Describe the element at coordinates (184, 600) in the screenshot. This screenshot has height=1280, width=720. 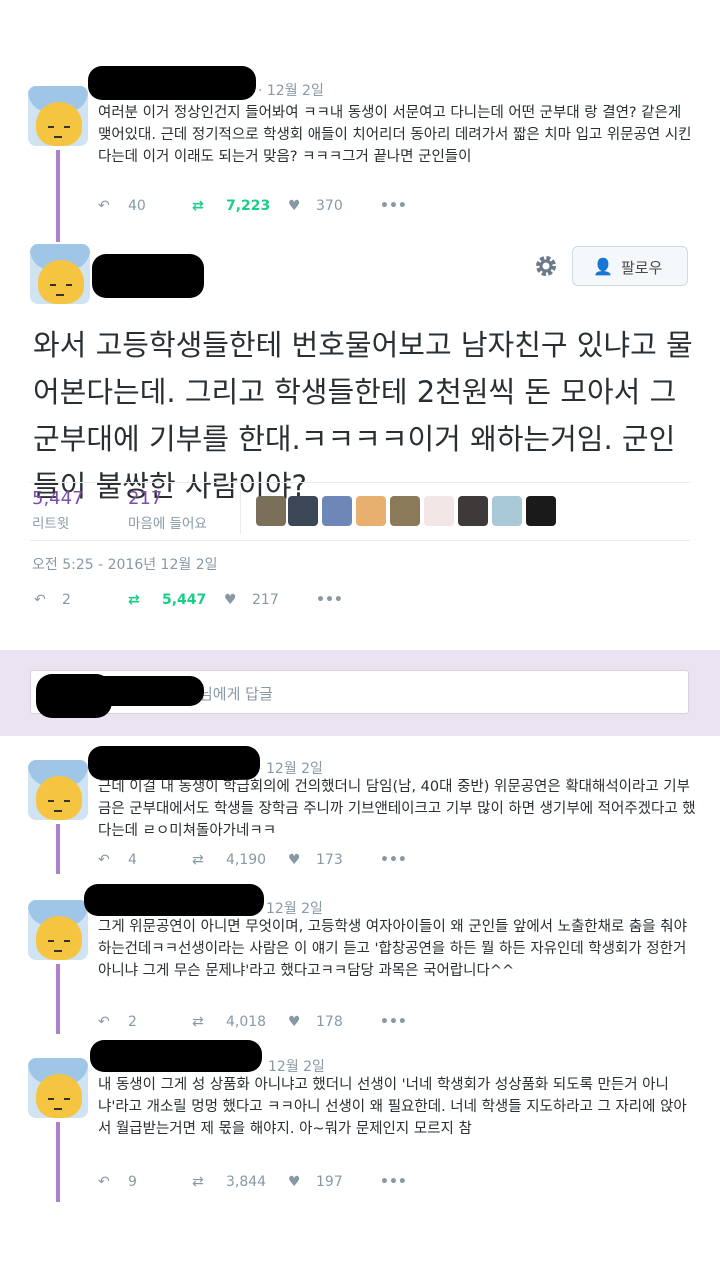
I see `retweet-count: 5,447` at that location.